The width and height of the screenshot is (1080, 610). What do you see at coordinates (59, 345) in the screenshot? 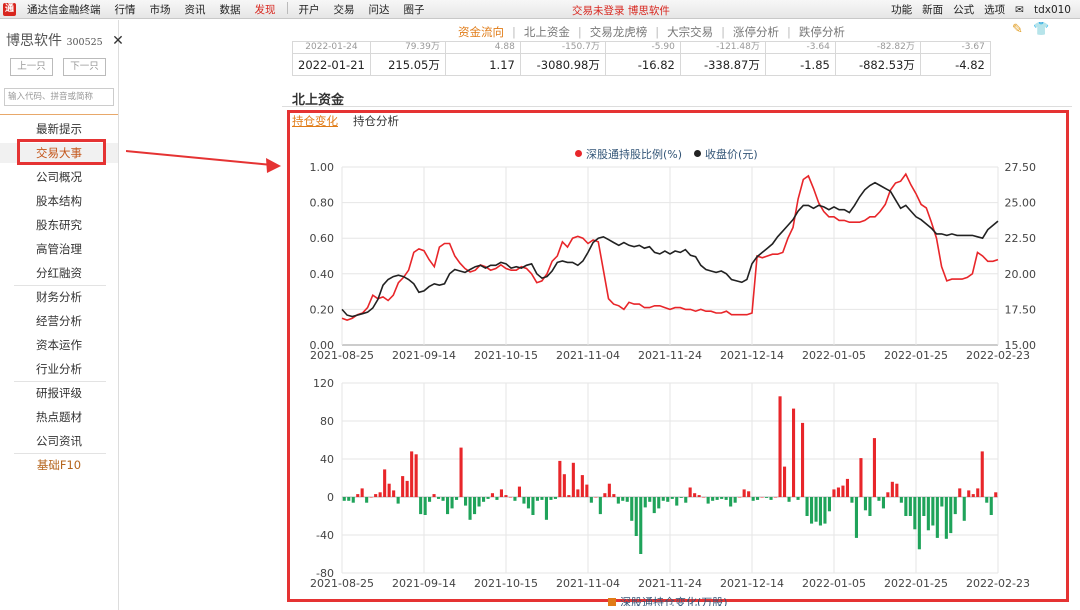
I see `sidebar-nav-item: 资本运作` at bounding box center [59, 345].